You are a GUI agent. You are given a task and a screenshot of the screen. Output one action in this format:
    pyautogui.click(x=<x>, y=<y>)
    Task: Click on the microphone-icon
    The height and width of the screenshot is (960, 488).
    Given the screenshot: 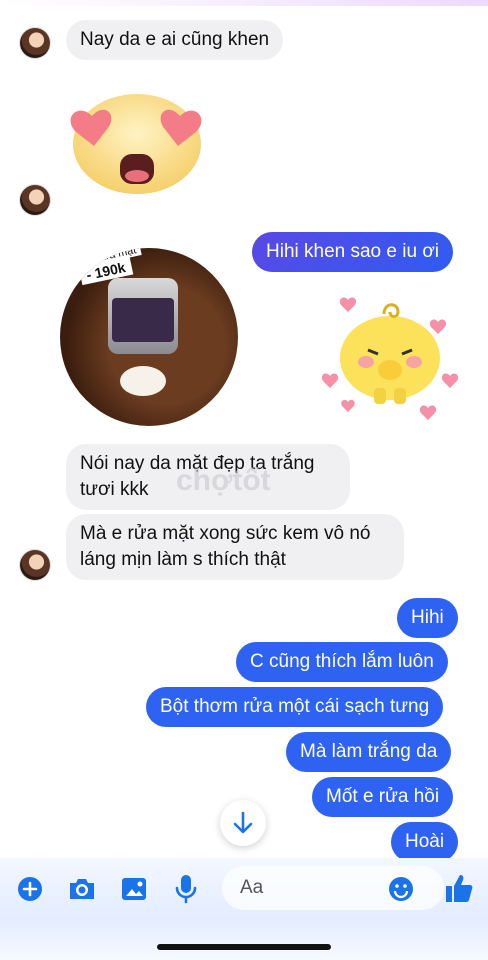 What is the action you would take?
    pyautogui.click(x=186, y=889)
    